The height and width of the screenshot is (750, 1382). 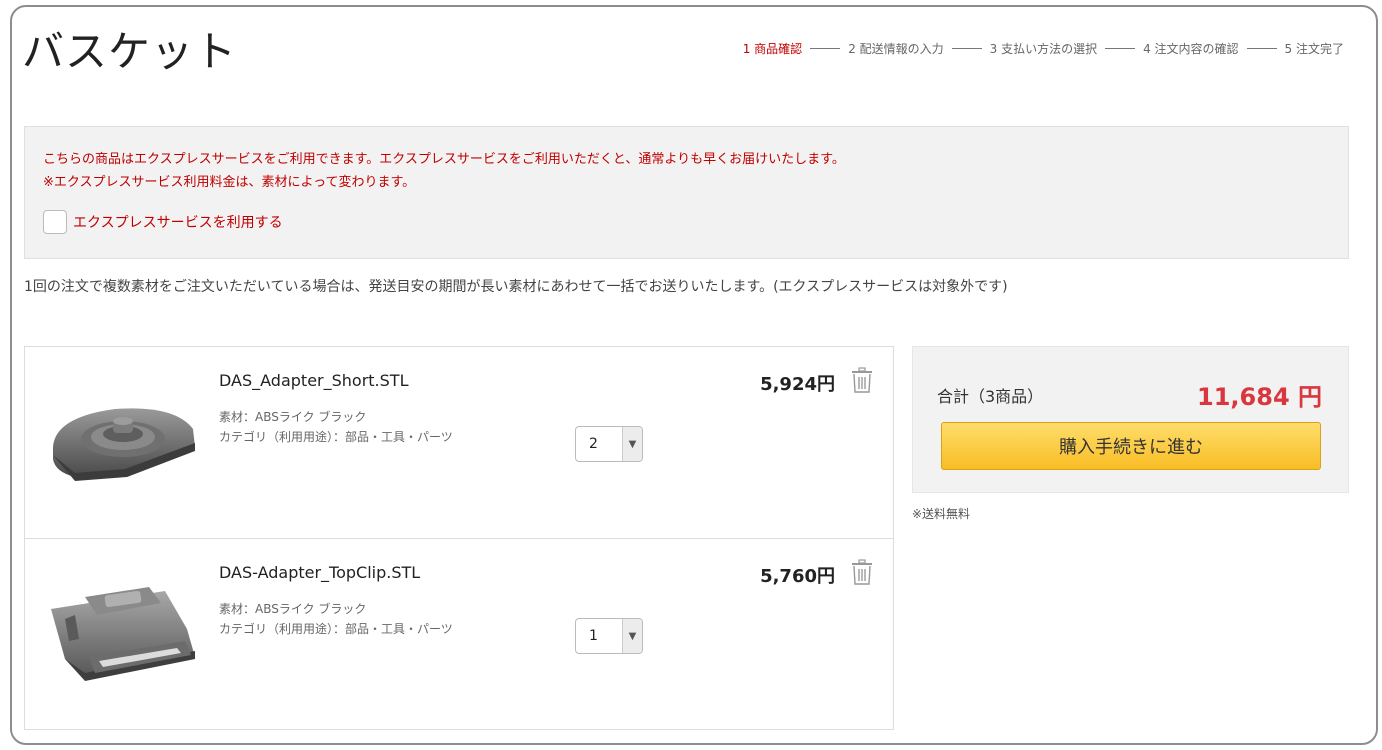 What do you see at coordinates (896, 49) in the screenshot?
I see `step-2: 2 配送情報の入力` at bounding box center [896, 49].